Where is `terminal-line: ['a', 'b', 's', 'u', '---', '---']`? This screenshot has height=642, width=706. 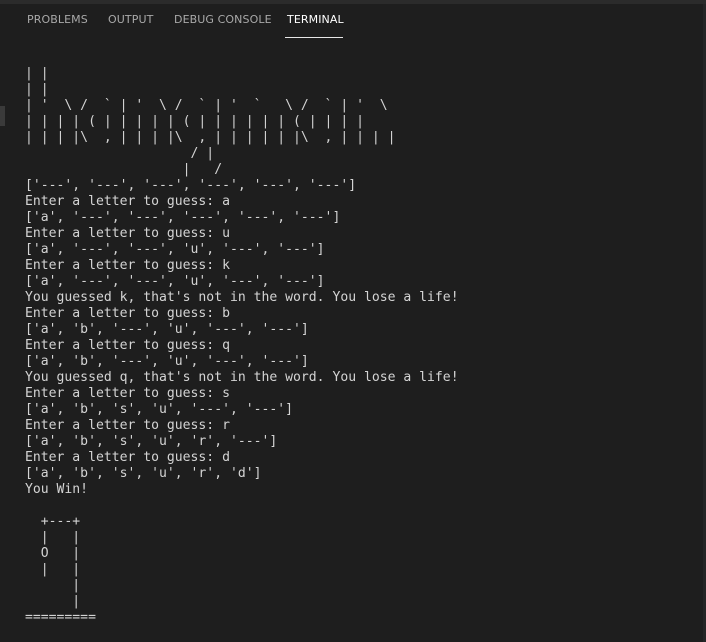
terminal-line: ['a', 'b', 's', 'u', '---', '---'] is located at coordinates (159, 409).